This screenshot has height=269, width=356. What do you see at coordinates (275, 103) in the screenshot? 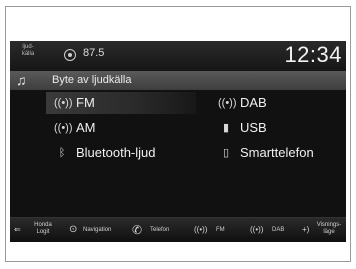
I see `source-item-dab: ((•)) DAB` at bounding box center [275, 103].